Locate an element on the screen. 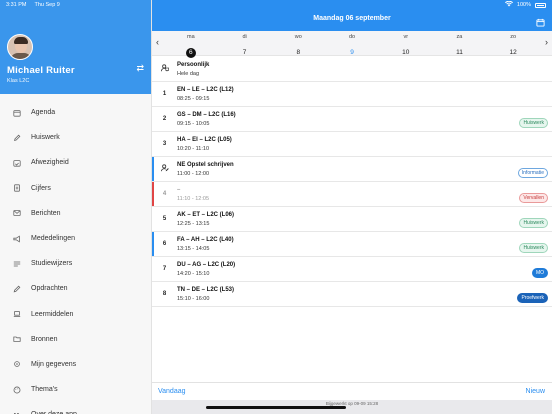 Image resolution: width=552 pixels, height=414 pixels. lesson-info: DU – AG – L2C (L20) 14:20 - 15:10 is located at coordinates (364, 269).